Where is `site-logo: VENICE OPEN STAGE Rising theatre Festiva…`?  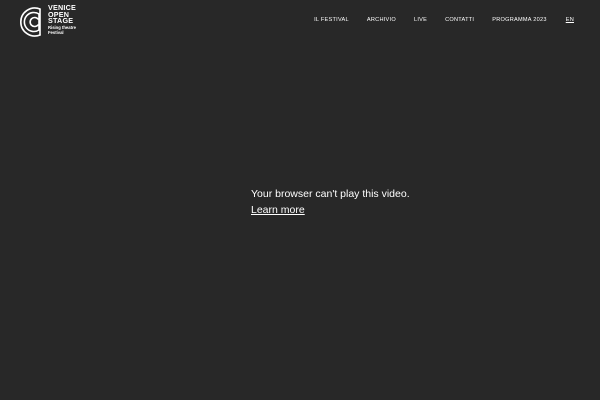 site-logo: VENICE OPEN STAGE Rising theatre Festiva… is located at coordinates (47, 21).